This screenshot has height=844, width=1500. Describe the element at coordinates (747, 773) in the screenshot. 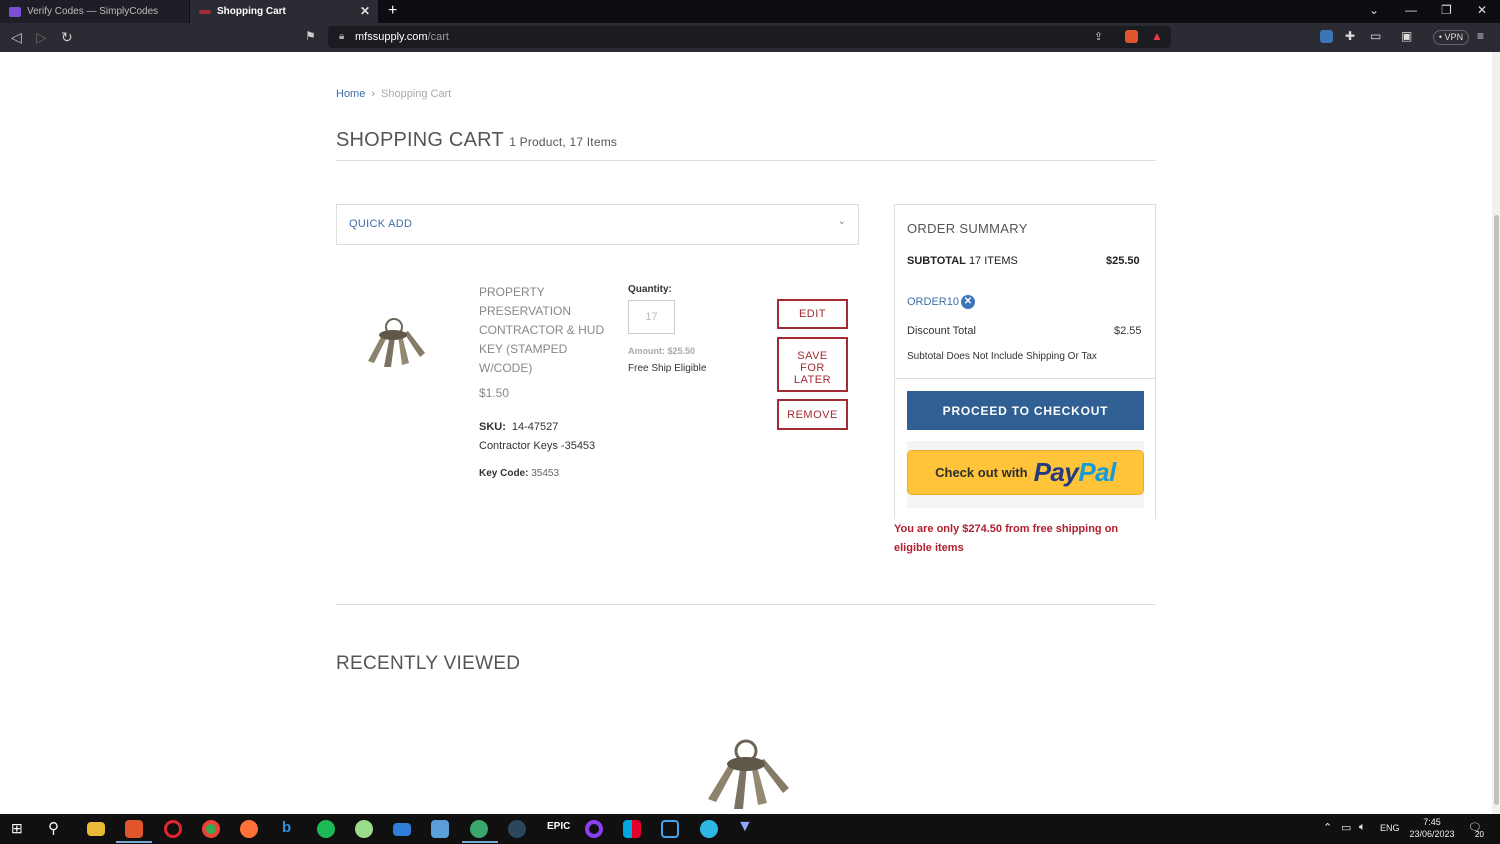

I see `recent-product-image-keys` at that location.